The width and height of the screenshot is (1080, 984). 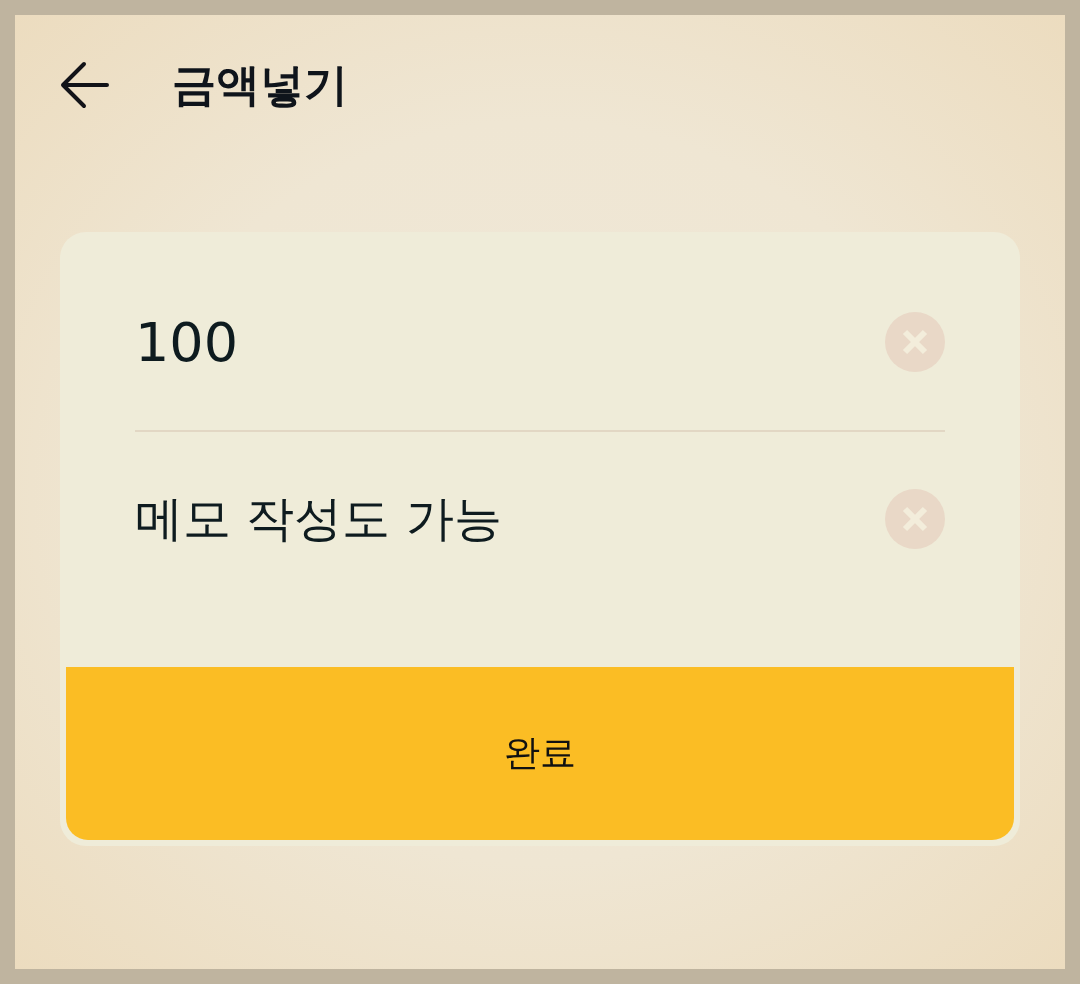 I want to click on back-arrow-icon, so click(x=84, y=85).